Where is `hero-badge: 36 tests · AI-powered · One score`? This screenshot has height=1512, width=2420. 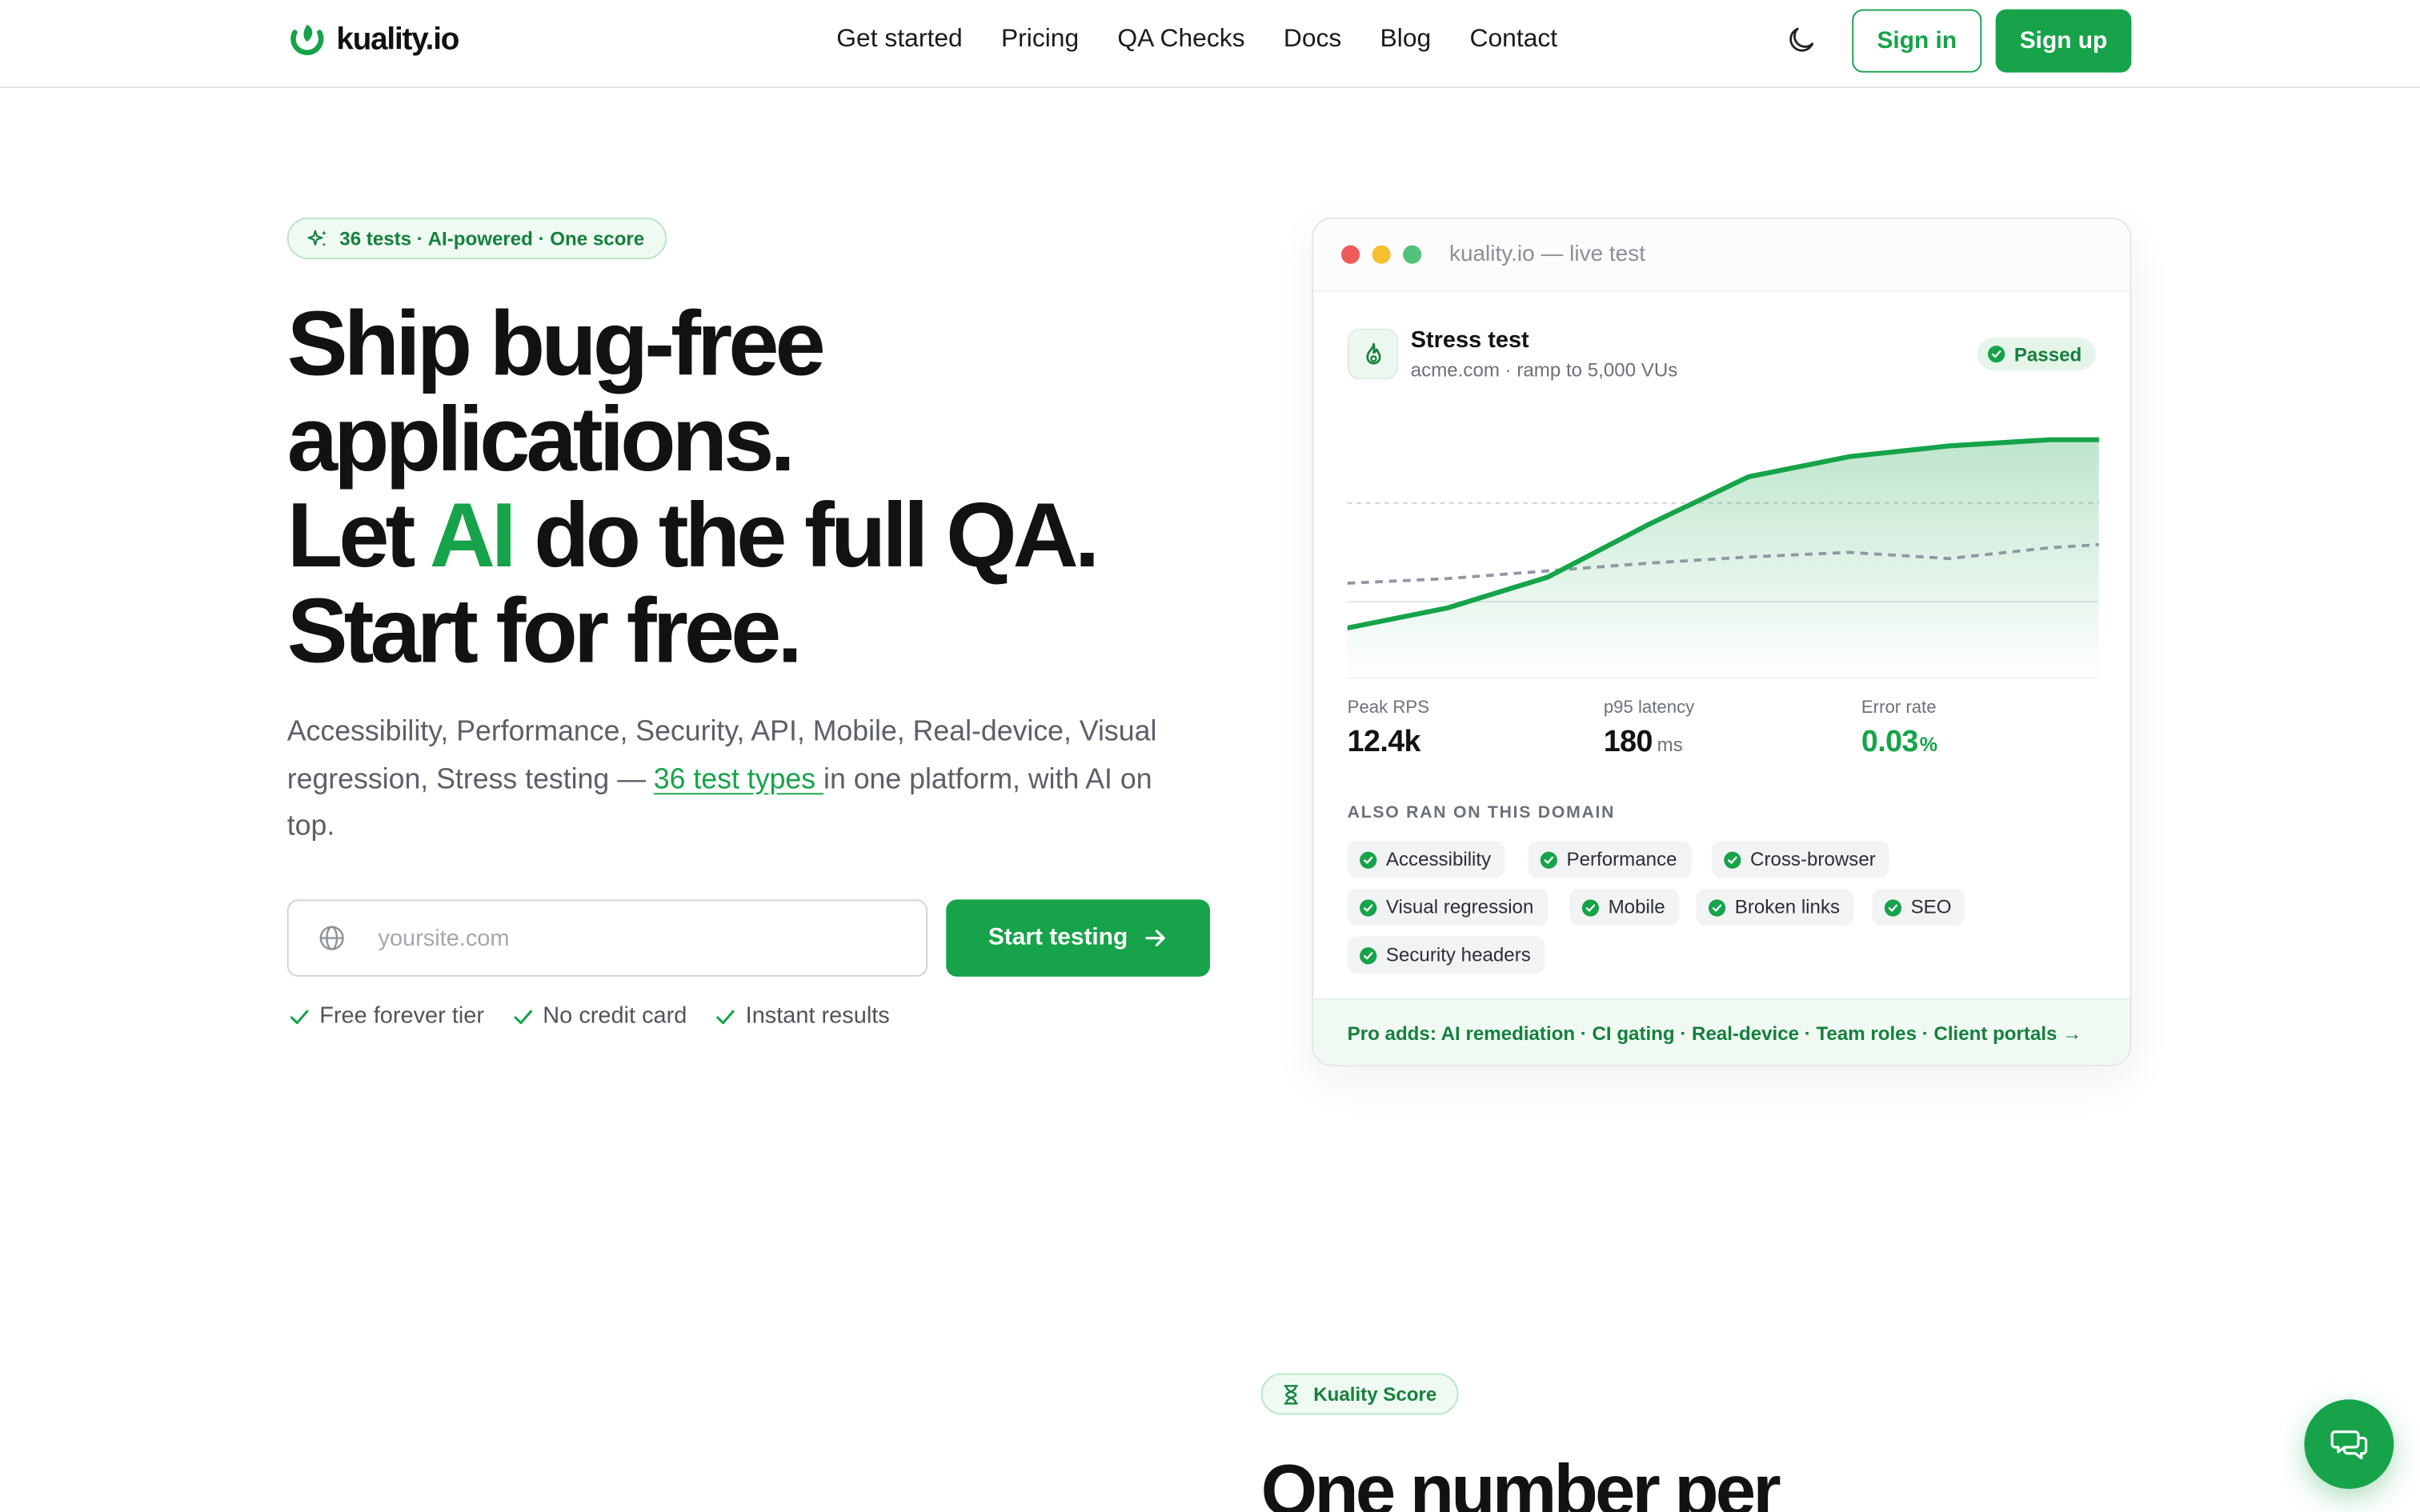 hero-badge: 36 tests · AI-powered · One score is located at coordinates (476, 238).